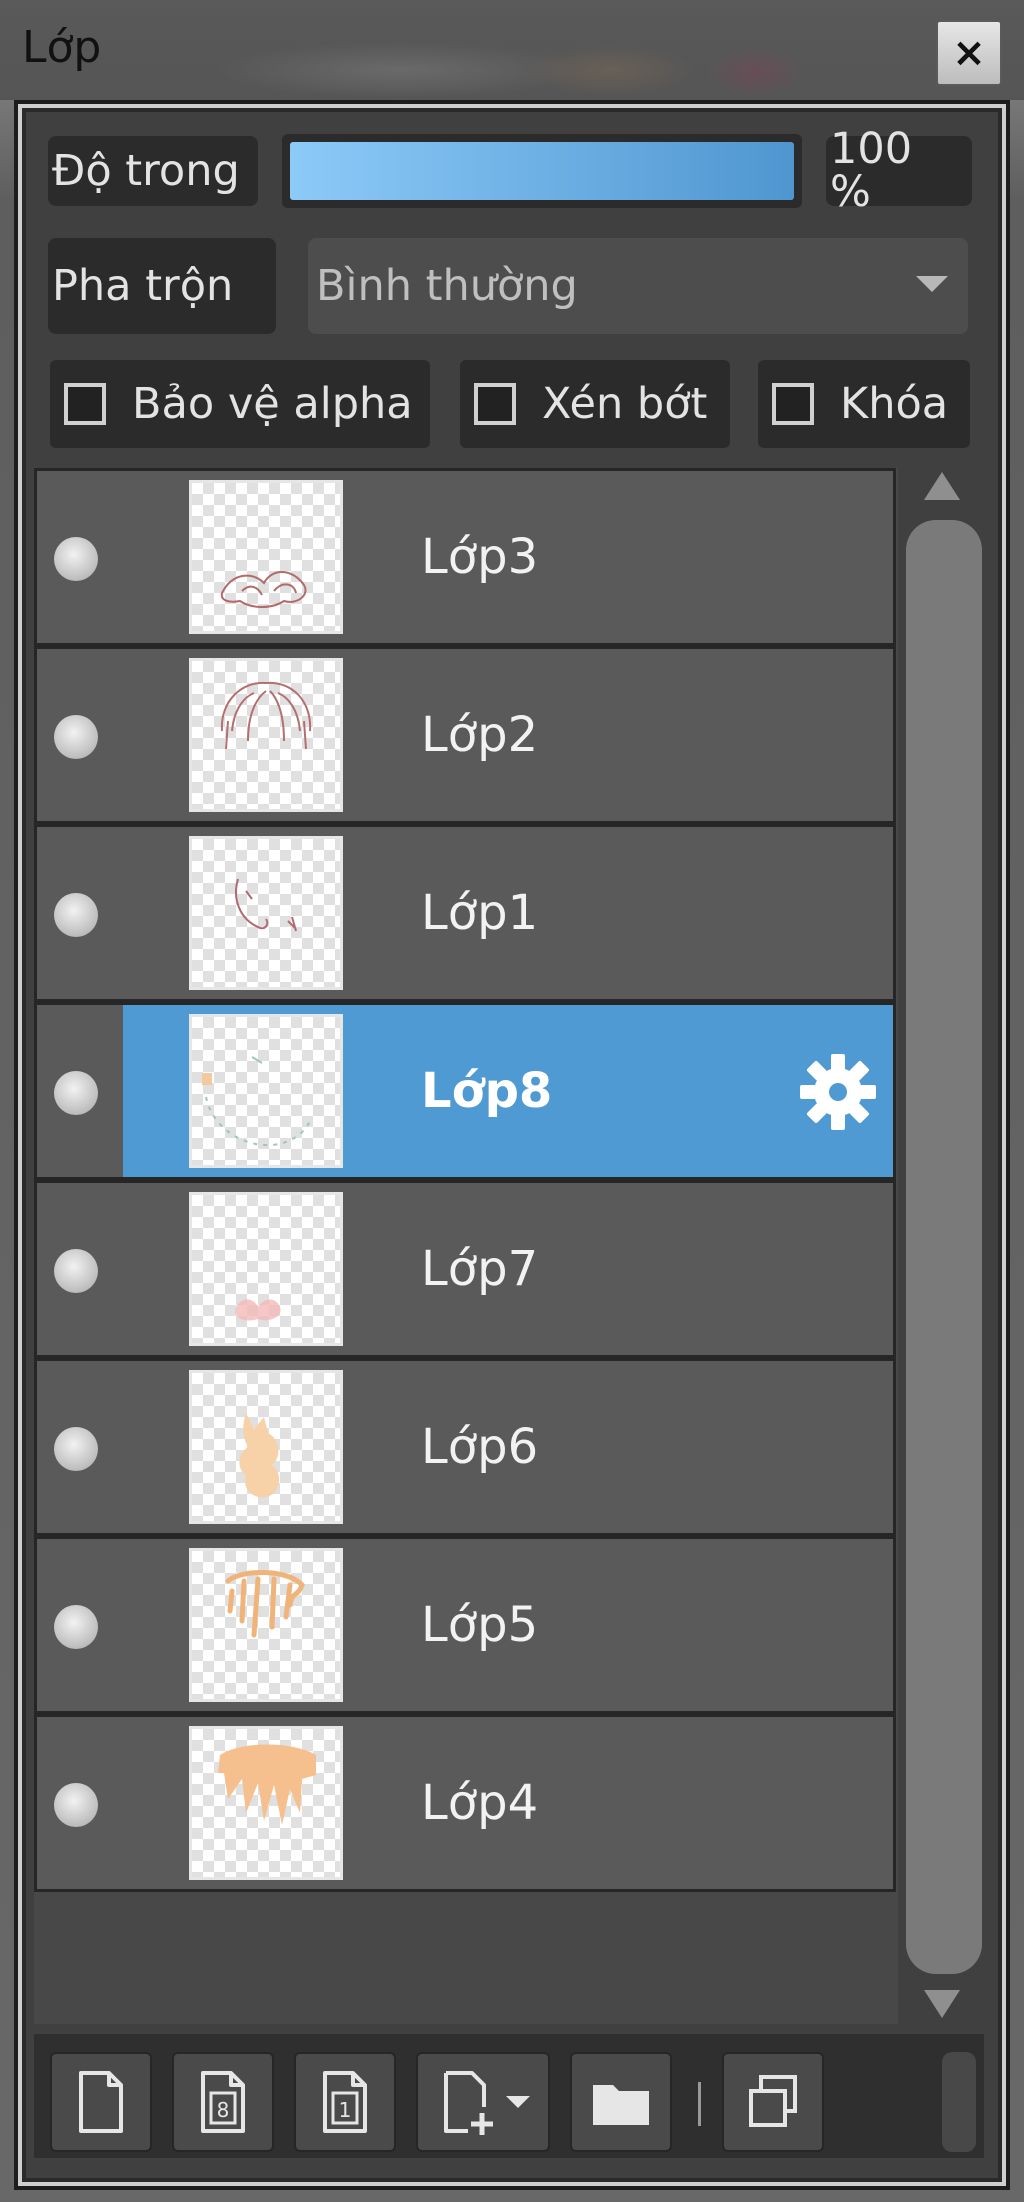 The height and width of the screenshot is (2202, 1024). What do you see at coordinates (838, 1092) in the screenshot?
I see `gear-icon` at bounding box center [838, 1092].